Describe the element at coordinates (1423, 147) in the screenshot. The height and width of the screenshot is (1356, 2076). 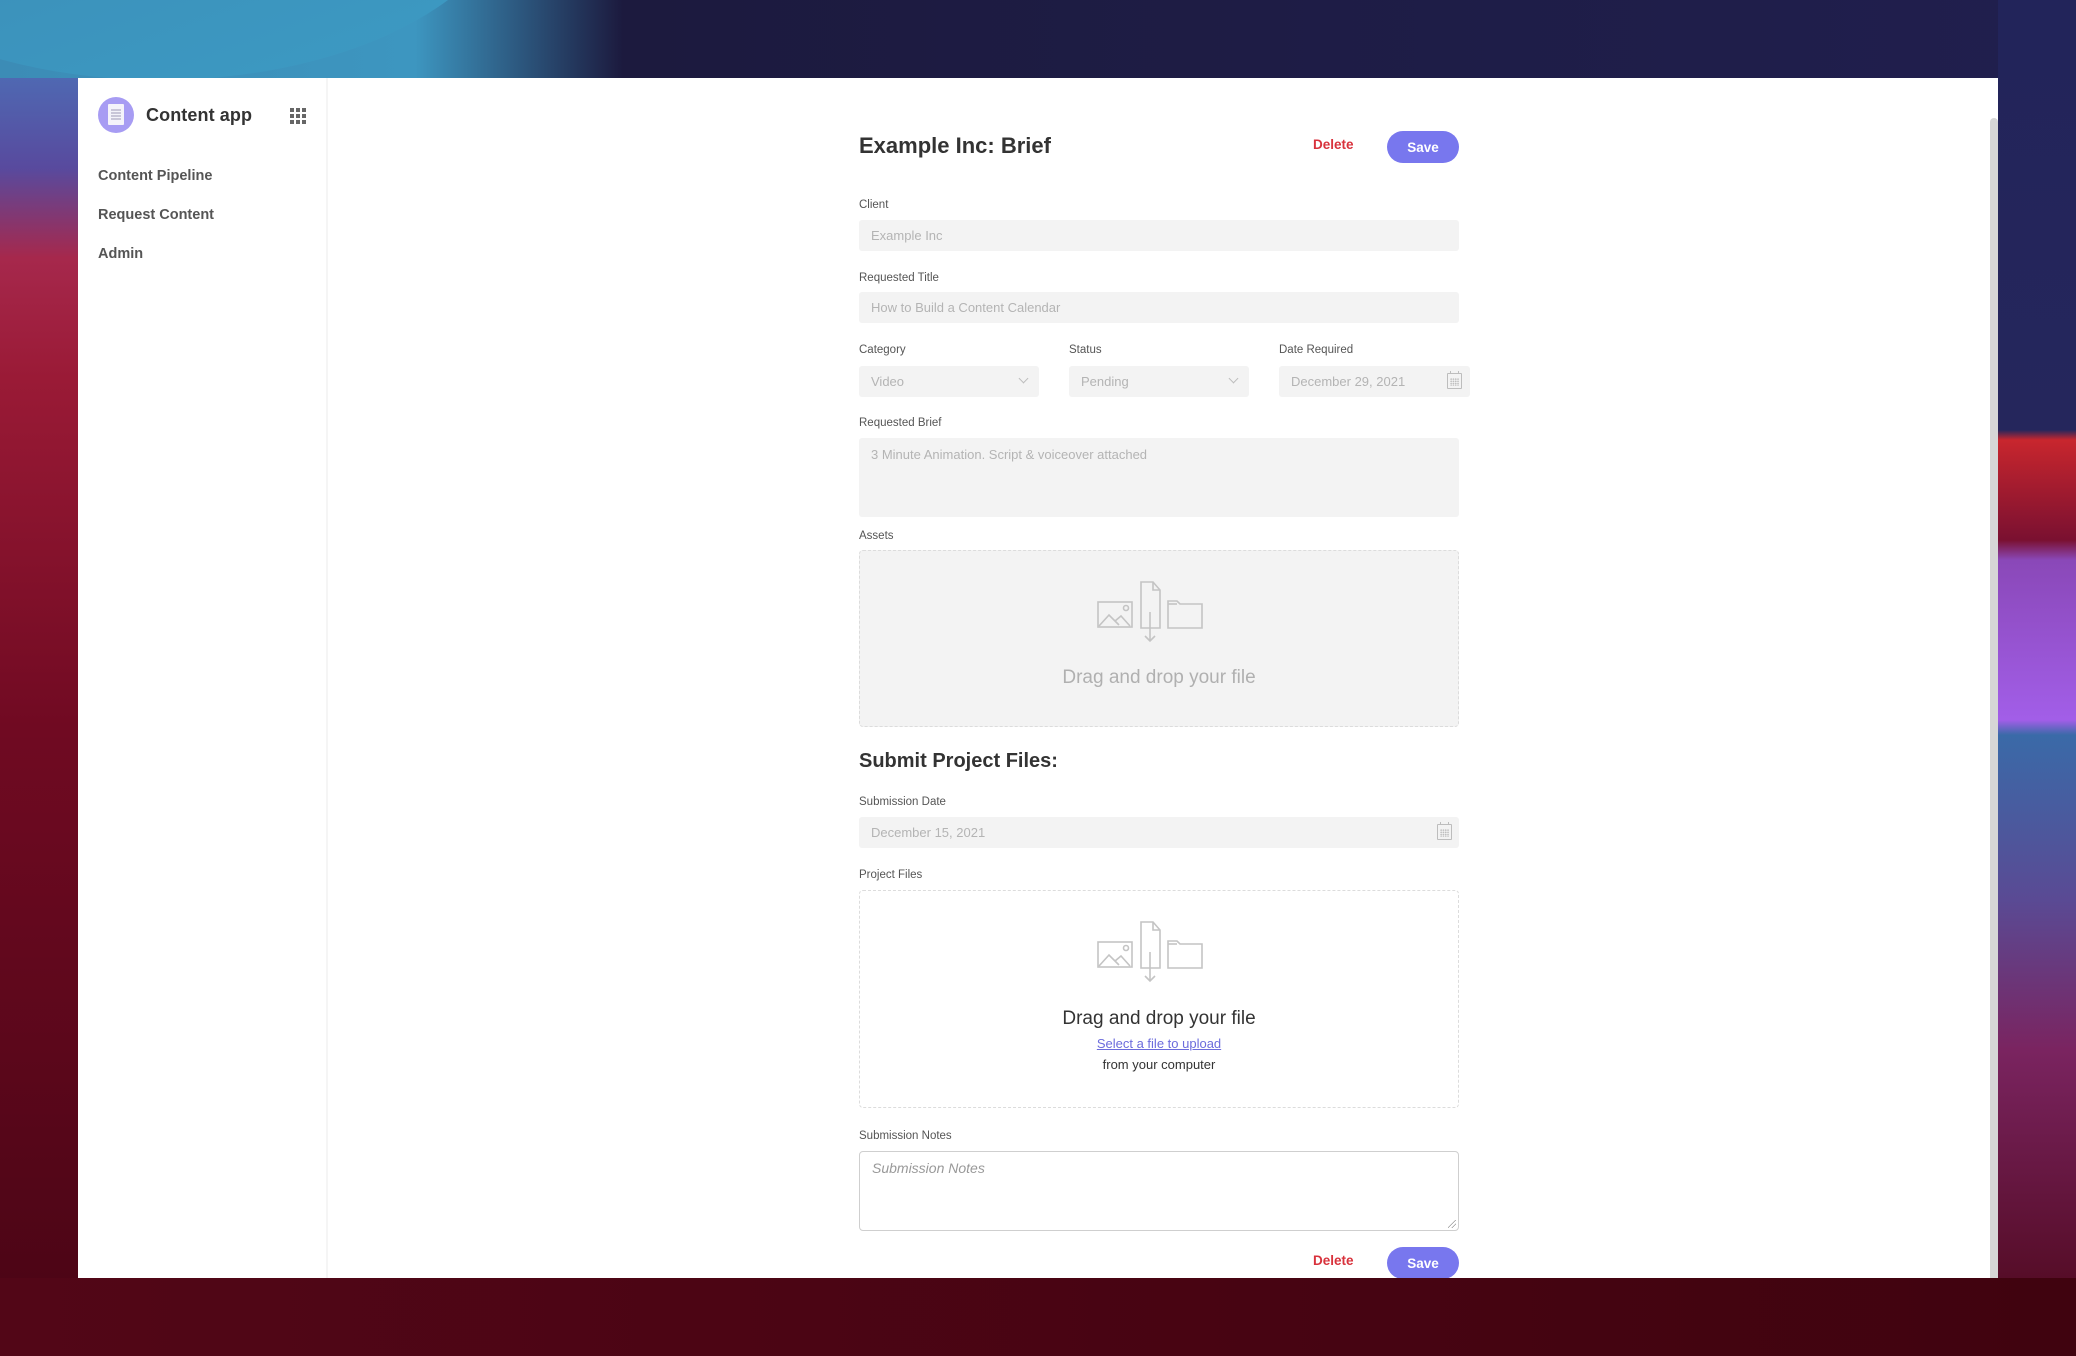
I see `save-button: Save` at that location.